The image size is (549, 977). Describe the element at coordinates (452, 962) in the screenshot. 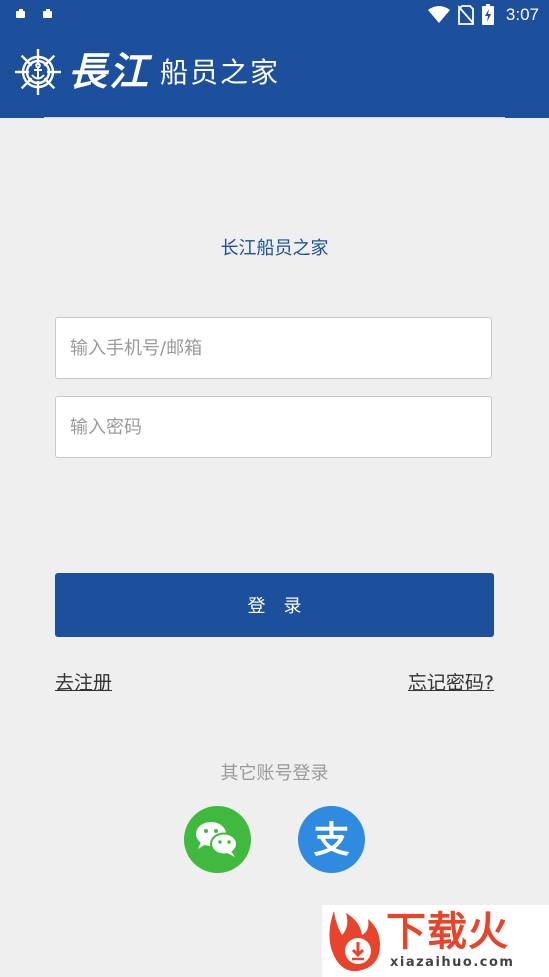

I see `watermark-url: xiazaihuo.com` at that location.